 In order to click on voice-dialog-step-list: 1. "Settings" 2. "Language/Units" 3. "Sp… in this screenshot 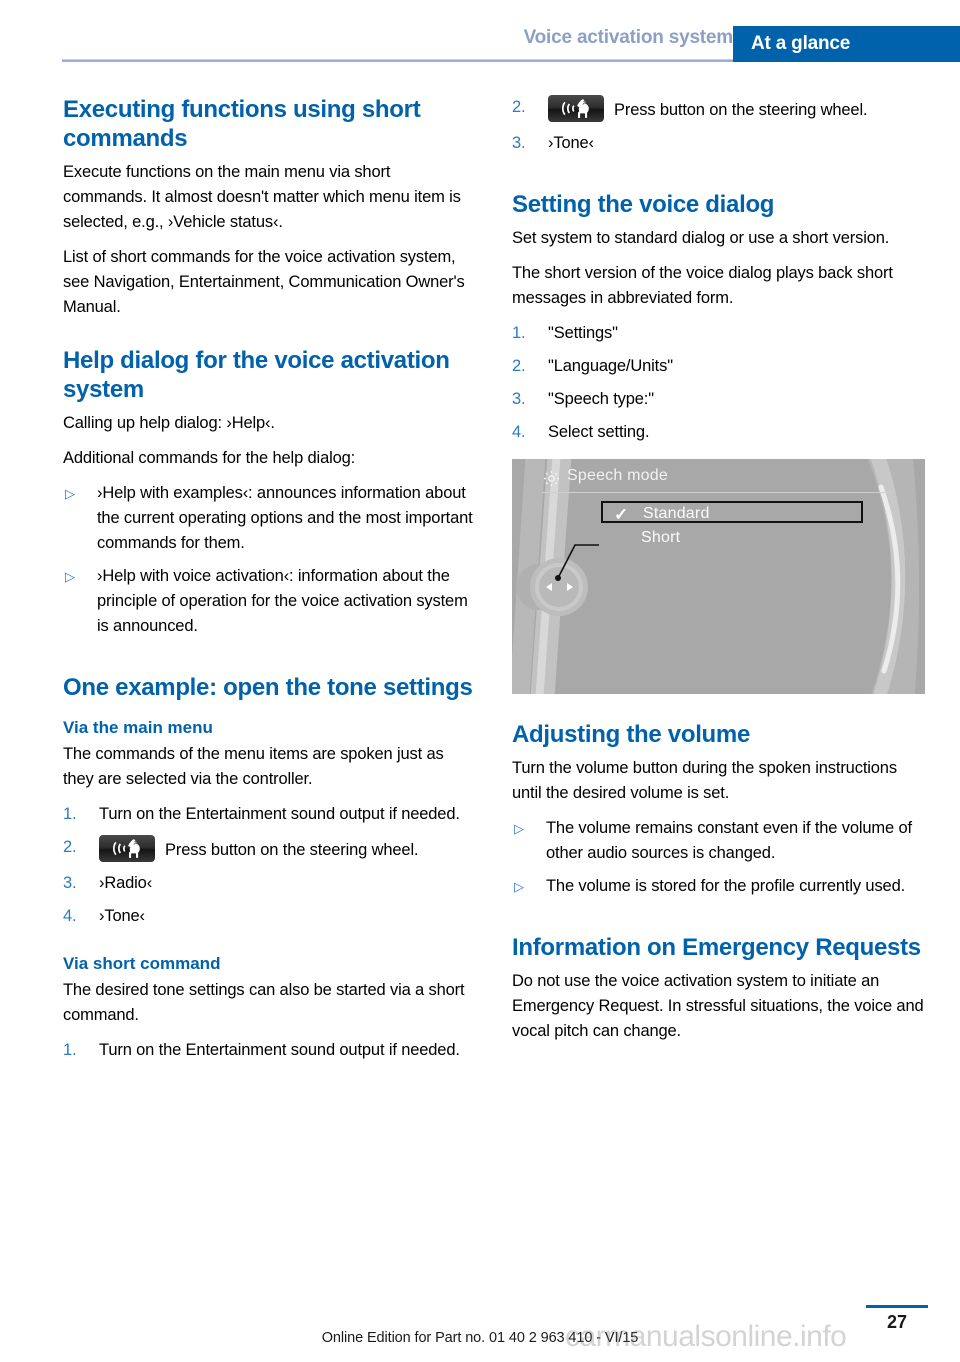, I will do `click(718, 383)`.